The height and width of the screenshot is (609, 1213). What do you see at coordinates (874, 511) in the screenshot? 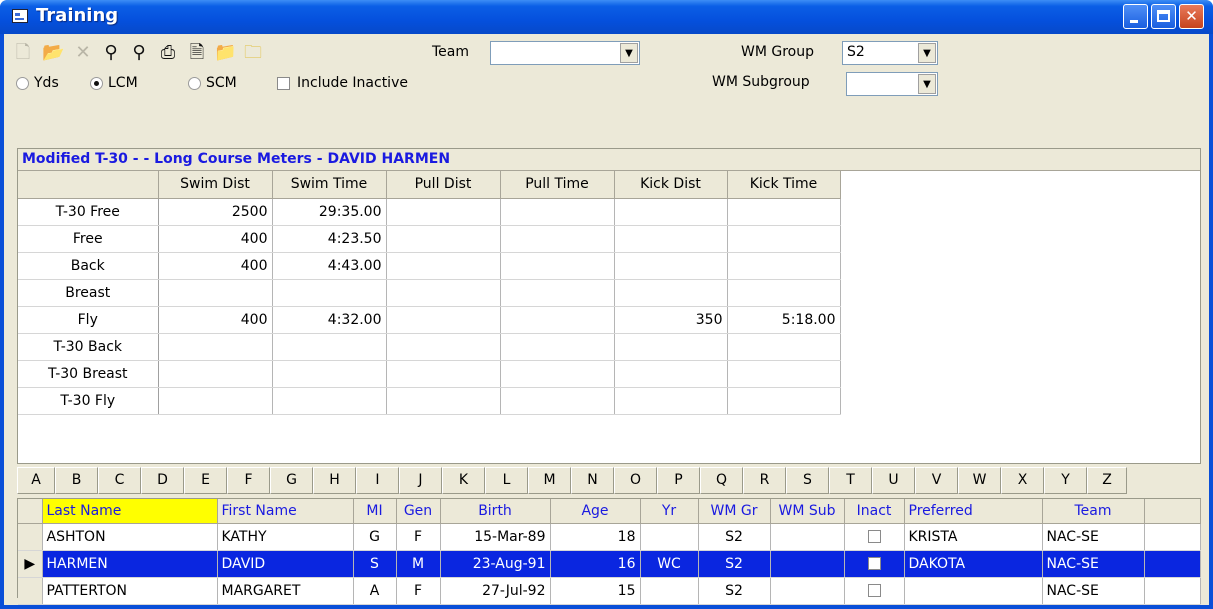
I see `column-header-inact: Inact` at bounding box center [874, 511].